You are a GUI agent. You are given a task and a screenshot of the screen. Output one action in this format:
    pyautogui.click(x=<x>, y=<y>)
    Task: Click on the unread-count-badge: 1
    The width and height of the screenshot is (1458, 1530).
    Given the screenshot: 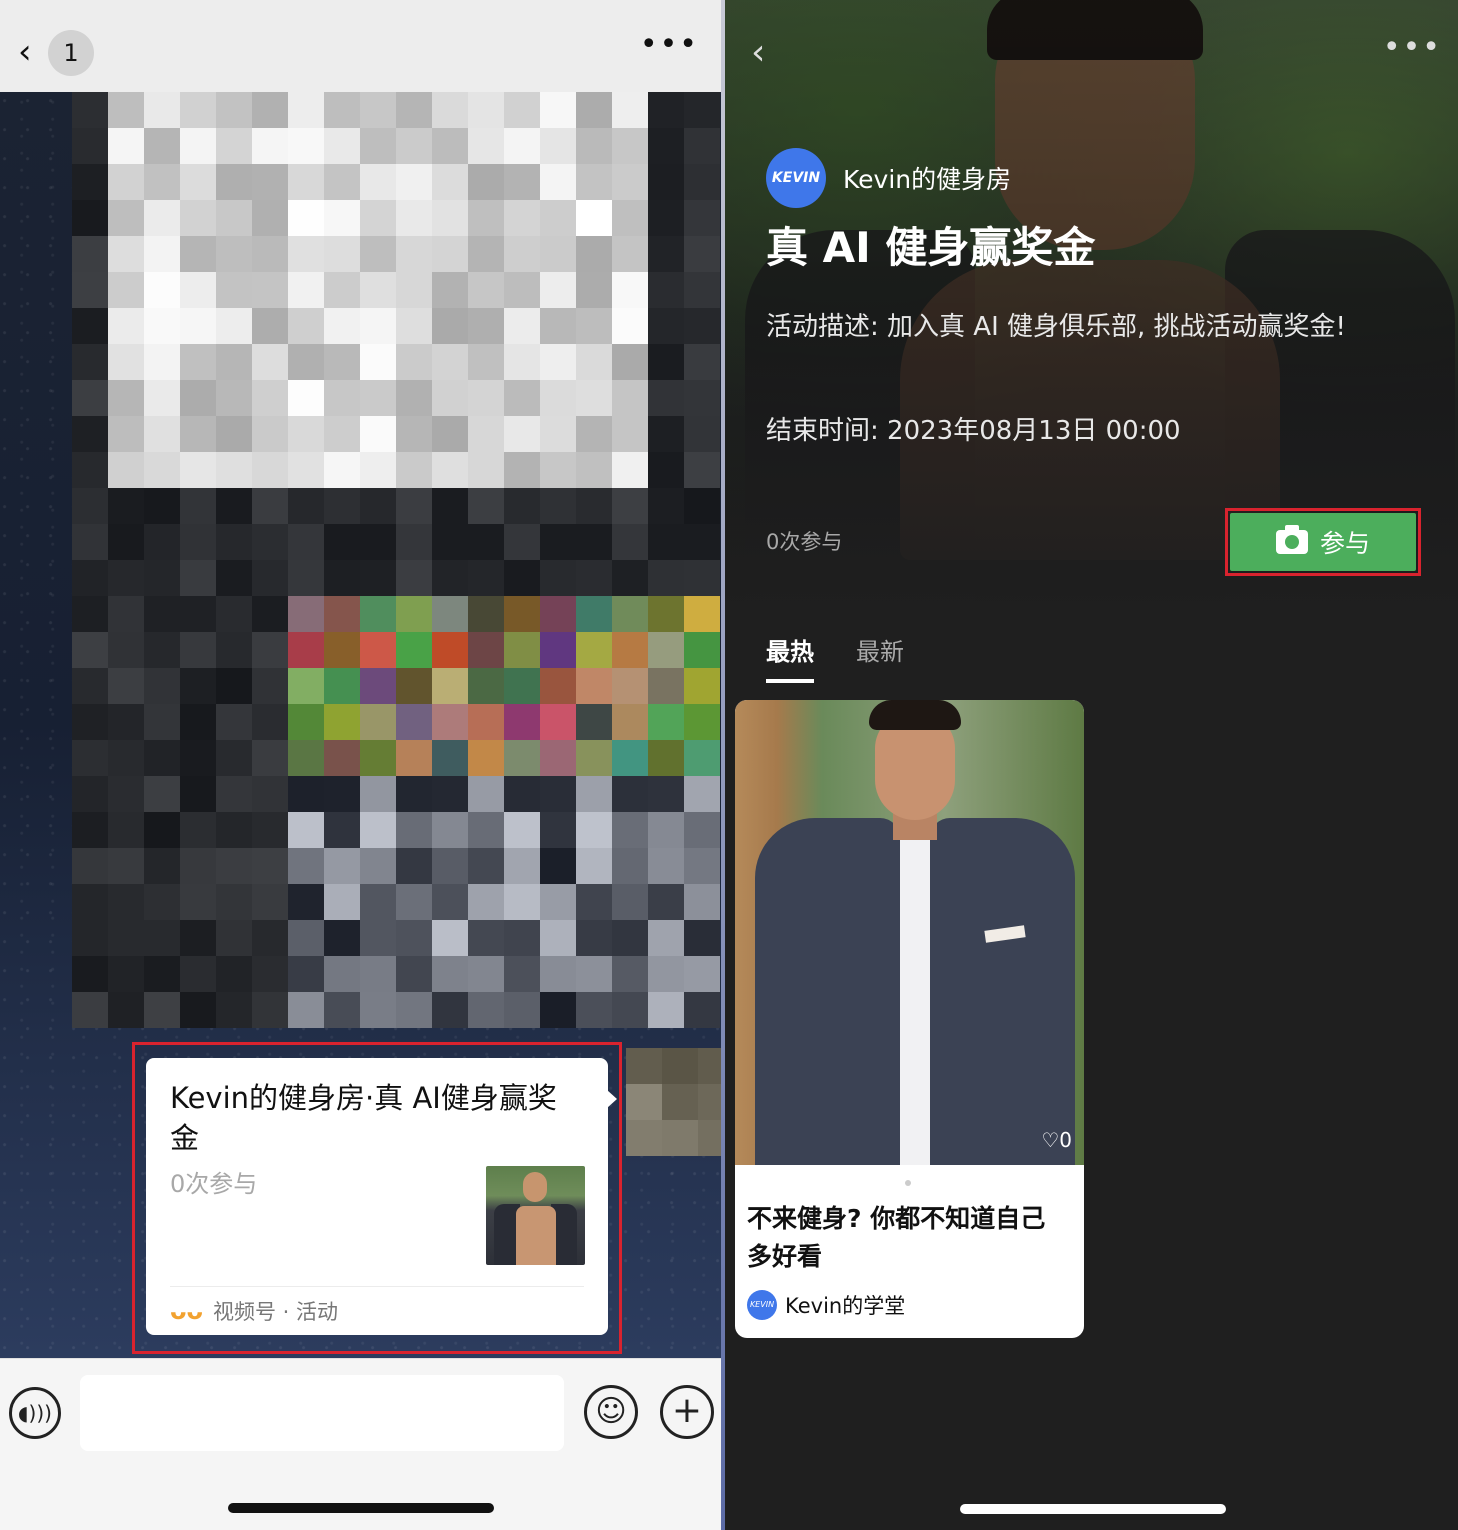 What is the action you would take?
    pyautogui.click(x=71, y=53)
    